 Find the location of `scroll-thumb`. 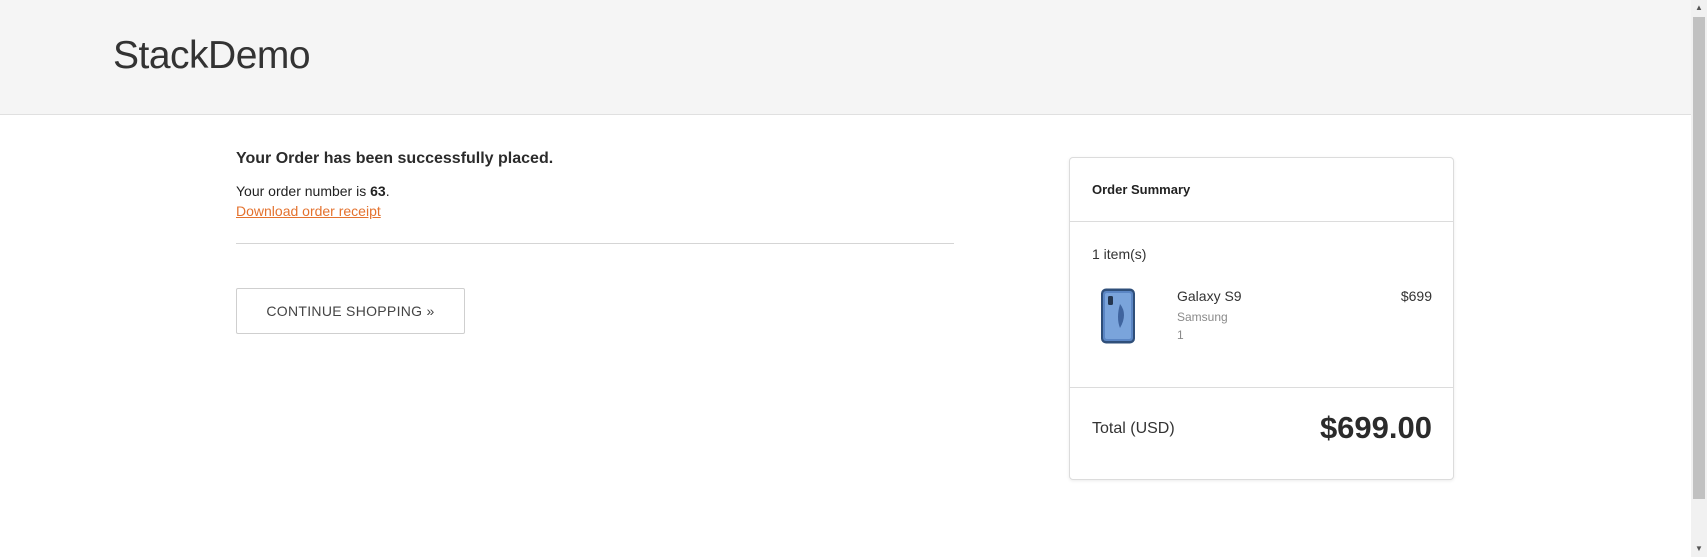

scroll-thumb is located at coordinates (1699, 258).